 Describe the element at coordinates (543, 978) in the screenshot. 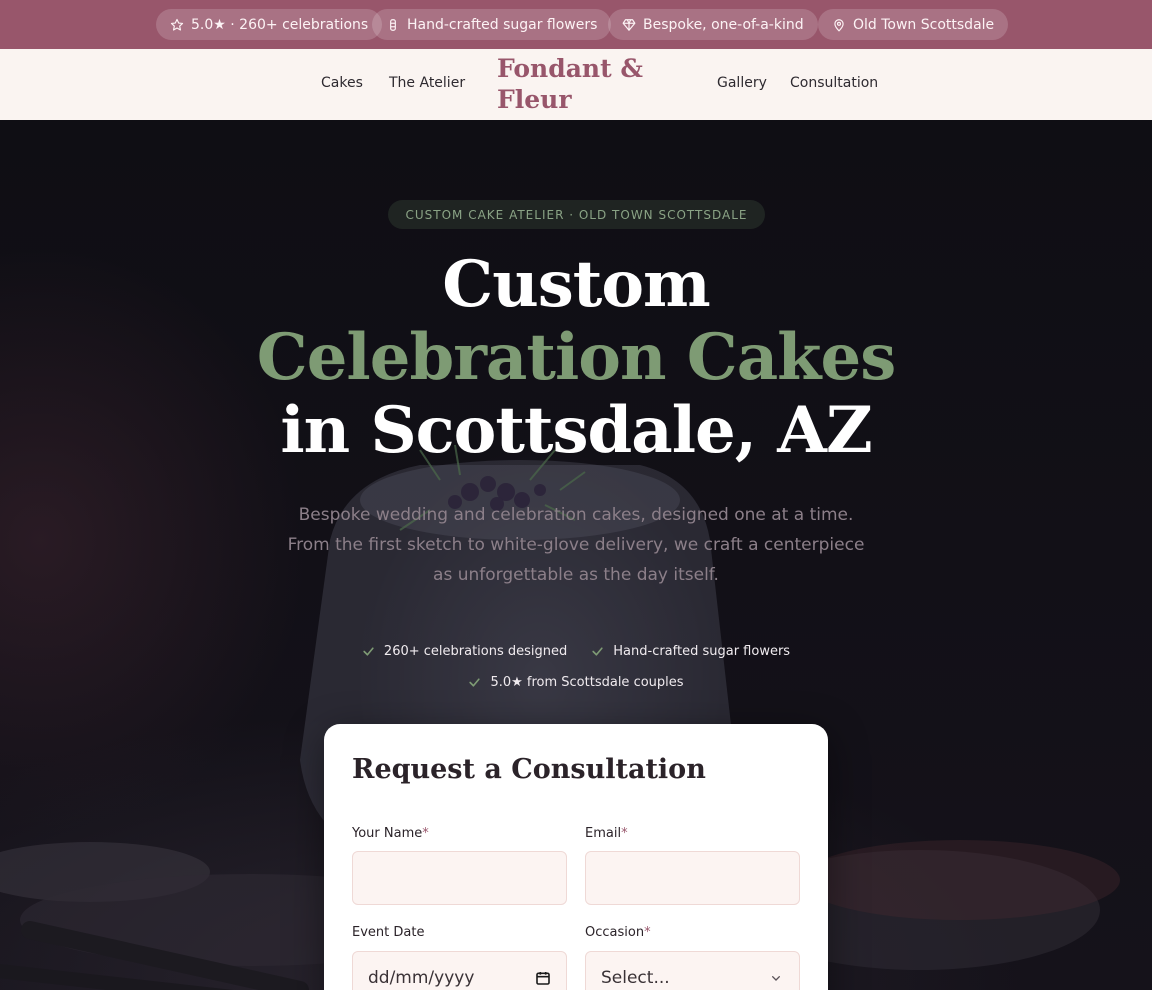

I see `calendar-icon` at that location.